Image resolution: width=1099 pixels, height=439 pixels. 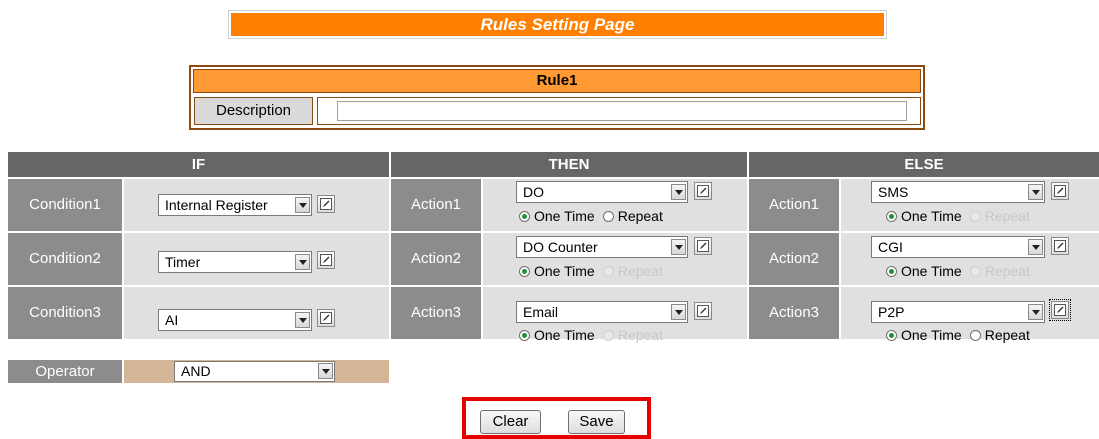 I want to click on rule-name: Rule1, so click(x=557, y=81).